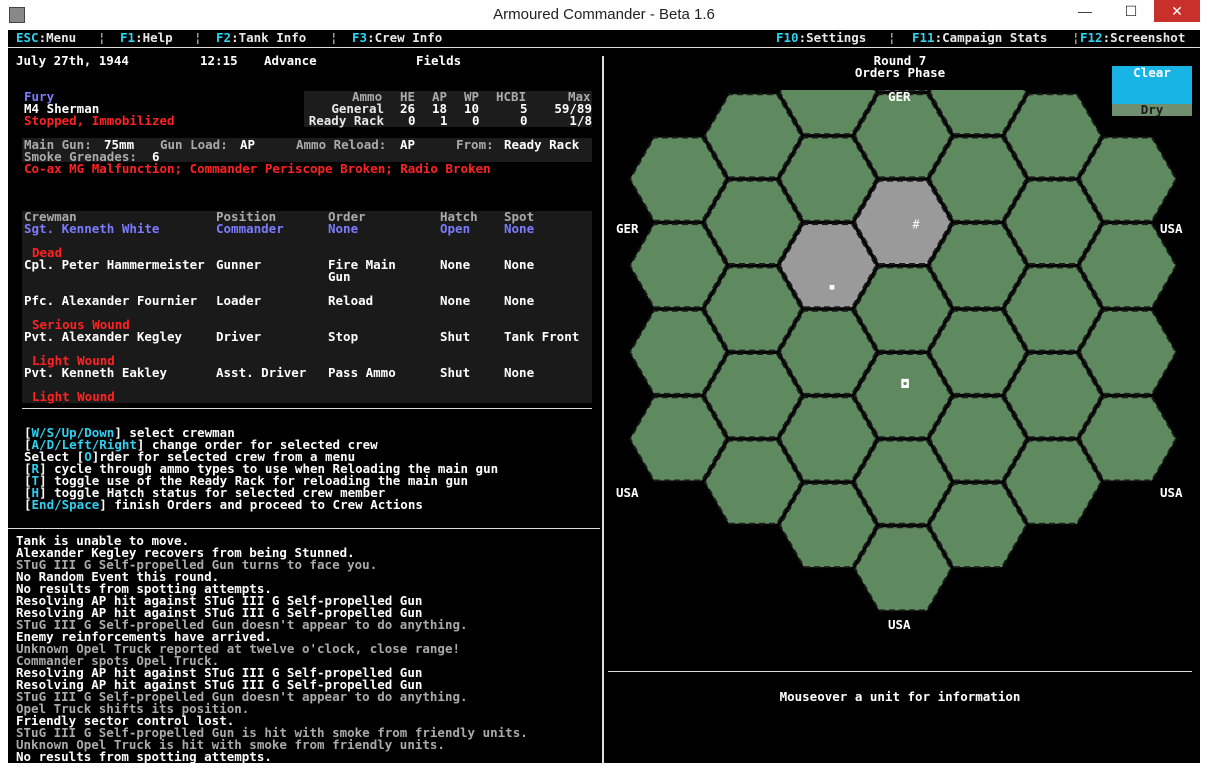 This screenshot has width=1208, height=771. What do you see at coordinates (144, 756) in the screenshot?
I see `log-entry: No results from spotting attempts.` at bounding box center [144, 756].